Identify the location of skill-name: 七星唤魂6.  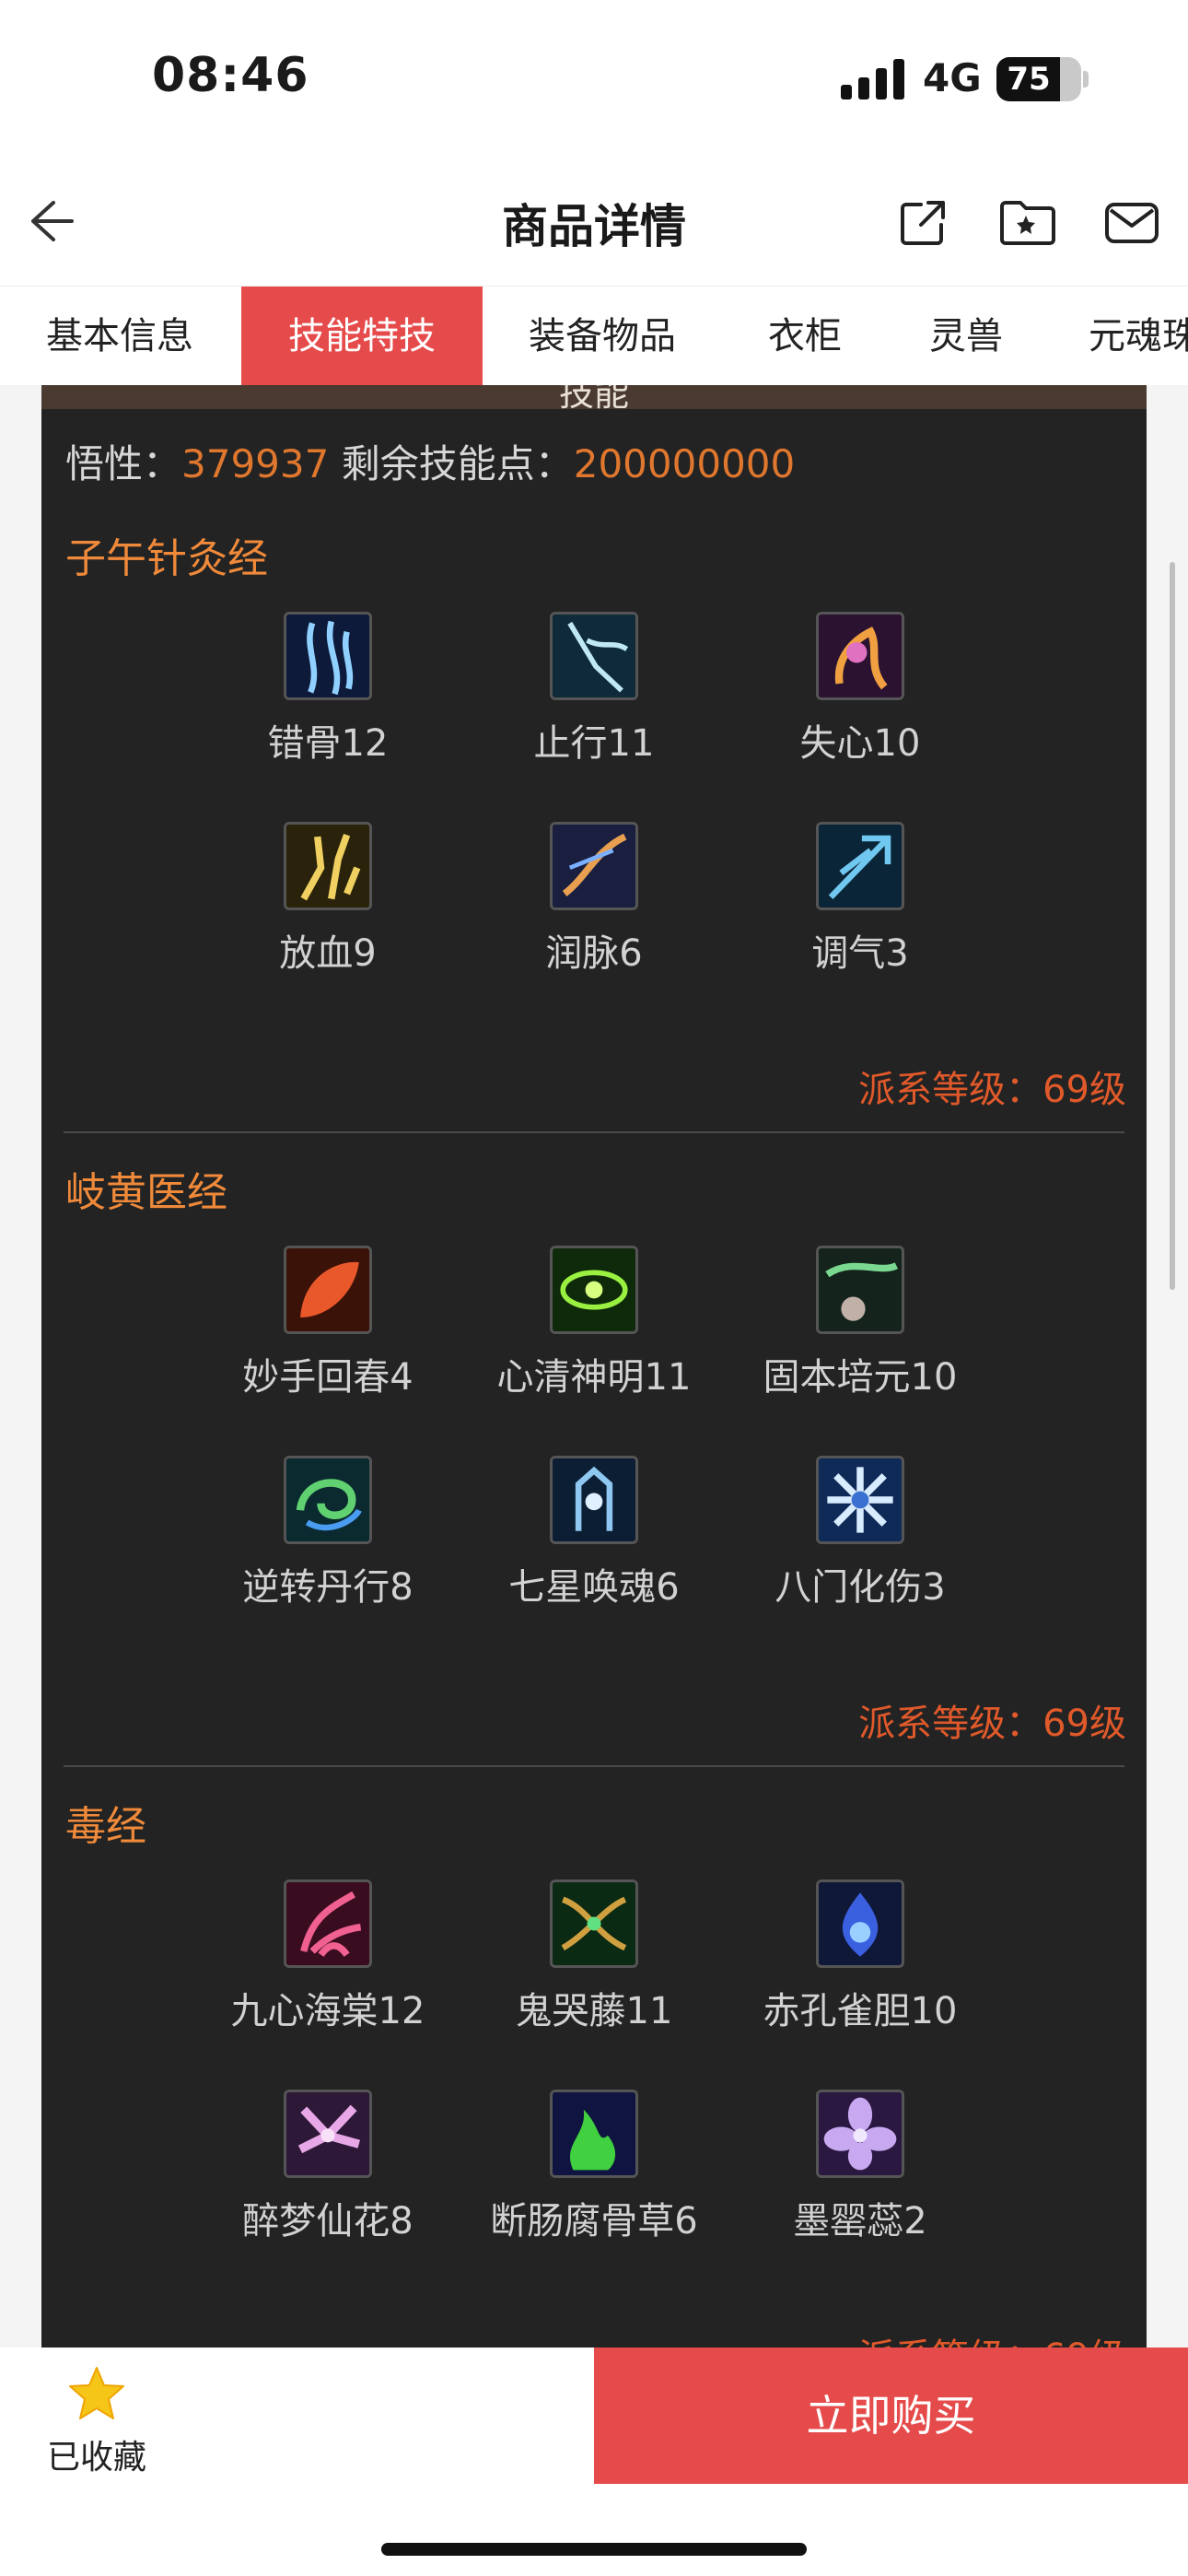
(594, 1587).